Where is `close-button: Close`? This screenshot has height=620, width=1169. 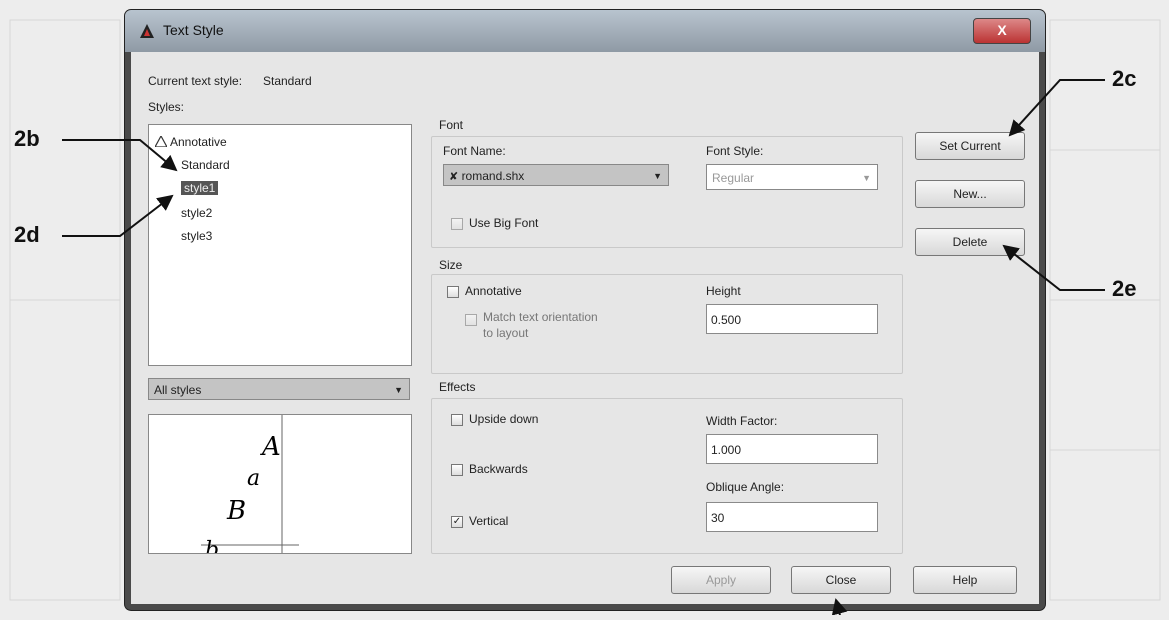
close-button: Close is located at coordinates (841, 580).